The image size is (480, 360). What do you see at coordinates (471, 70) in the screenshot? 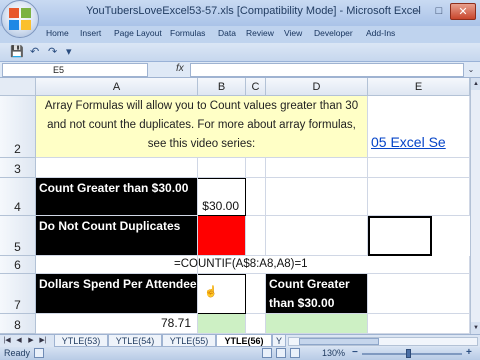
I see `expand-formula-bar-icon: ⌄` at bounding box center [471, 70].